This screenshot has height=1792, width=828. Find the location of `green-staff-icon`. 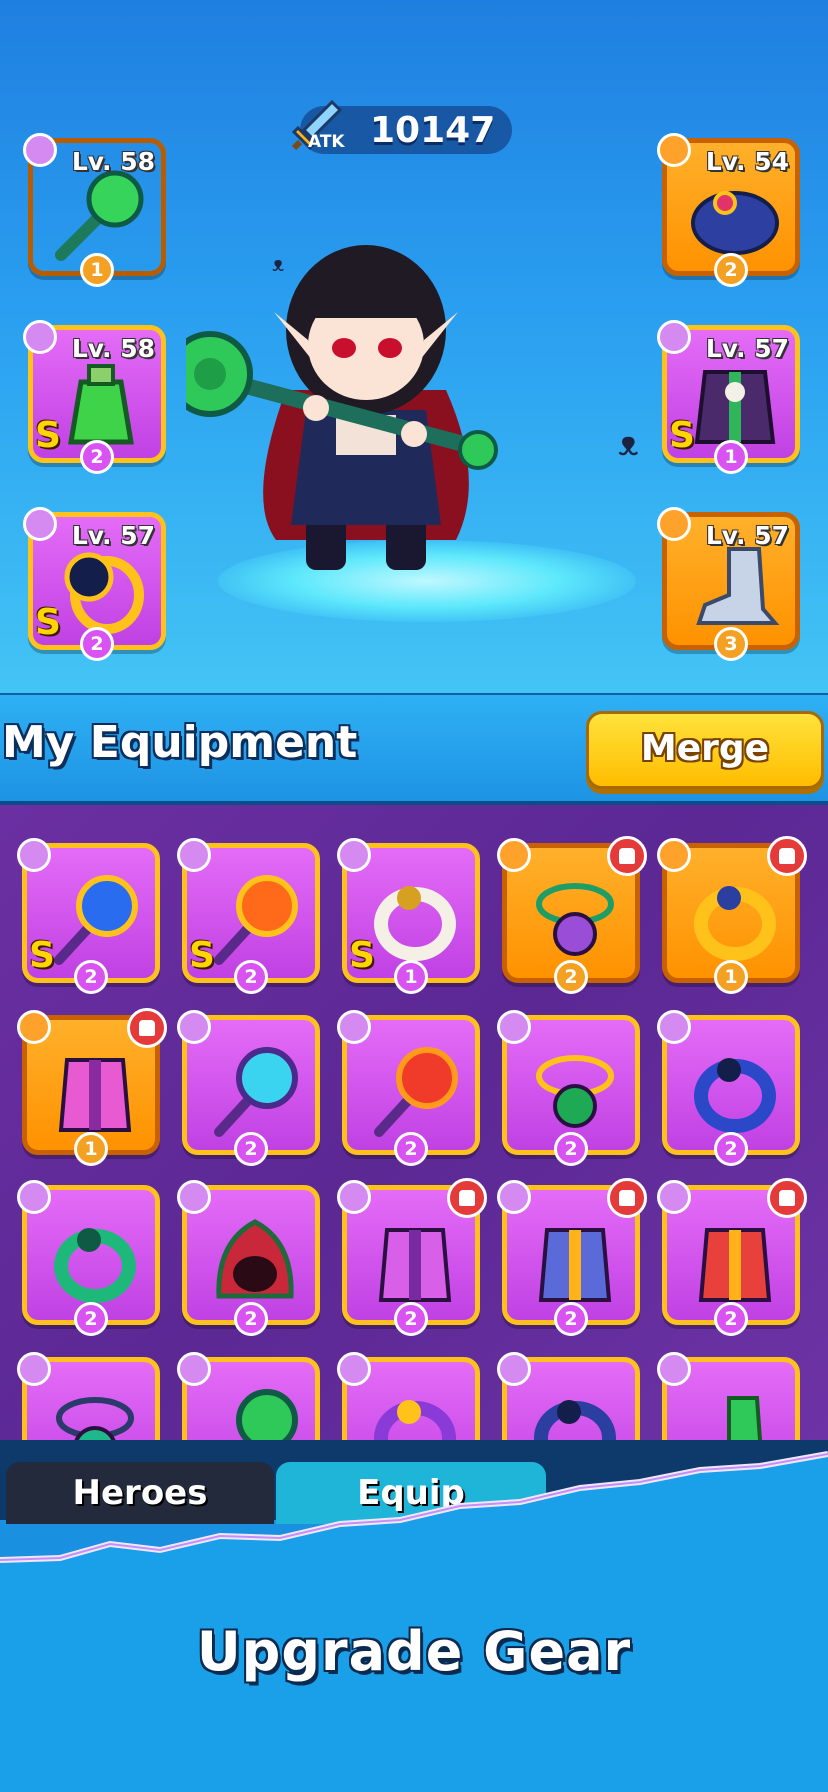

green-staff-icon is located at coordinates (99, 215).